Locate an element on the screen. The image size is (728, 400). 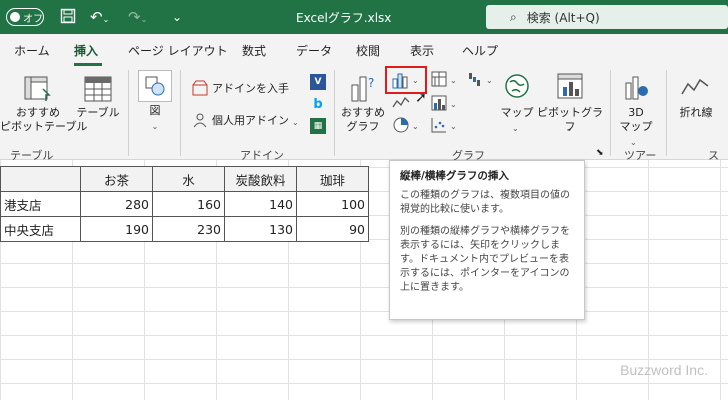
table-button: テーブル is located at coordinates (98, 113).